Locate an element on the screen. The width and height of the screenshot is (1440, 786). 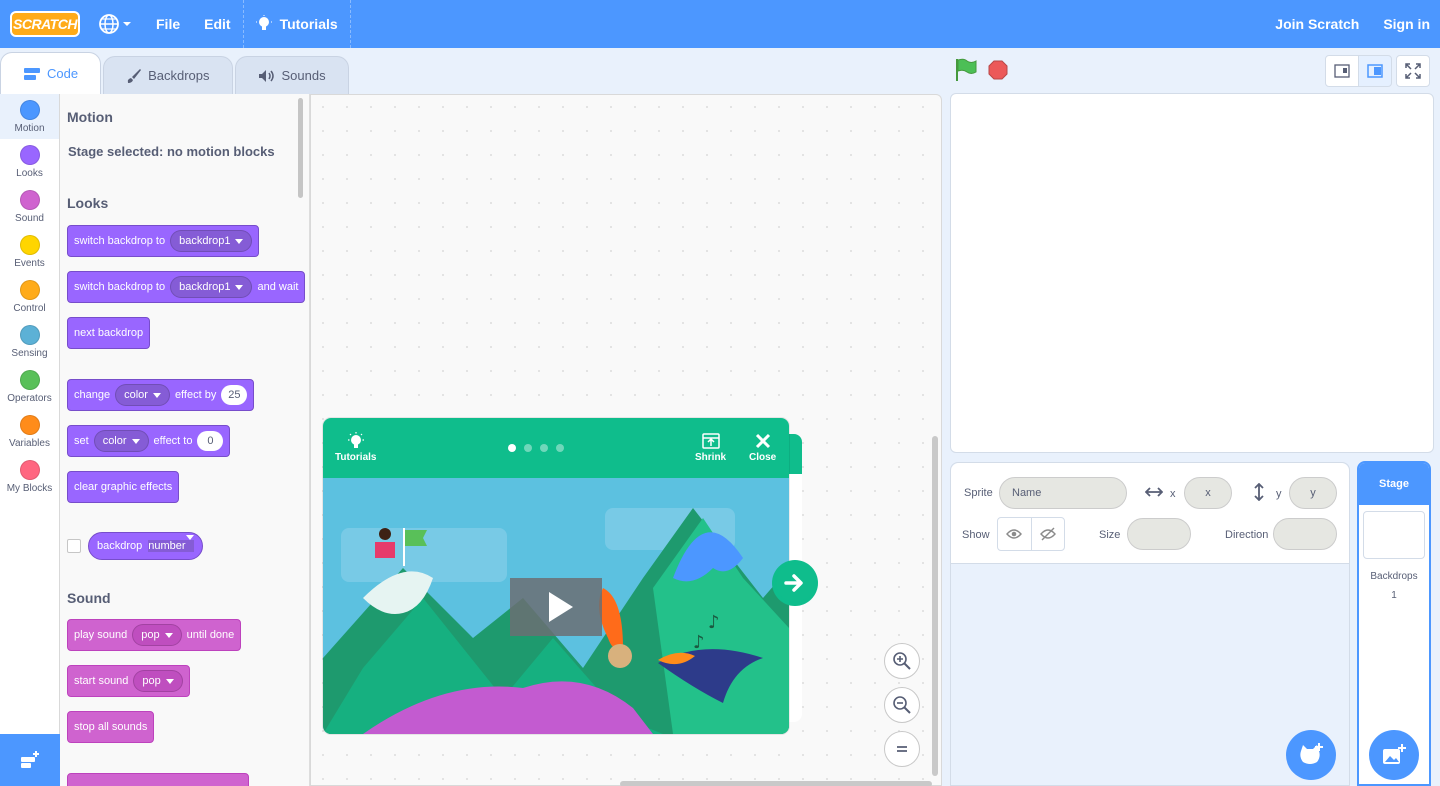
edit-menu: Edit is located at coordinates (217, 24).